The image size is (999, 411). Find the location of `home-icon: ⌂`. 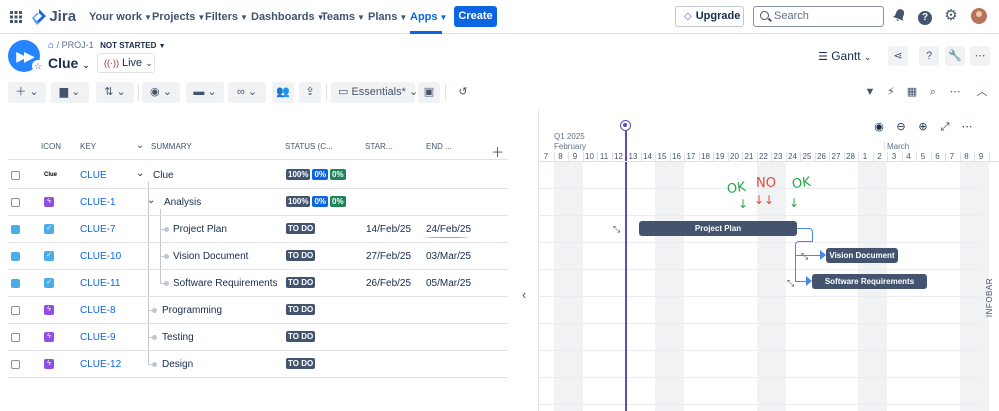

home-icon: ⌂ is located at coordinates (51, 45).